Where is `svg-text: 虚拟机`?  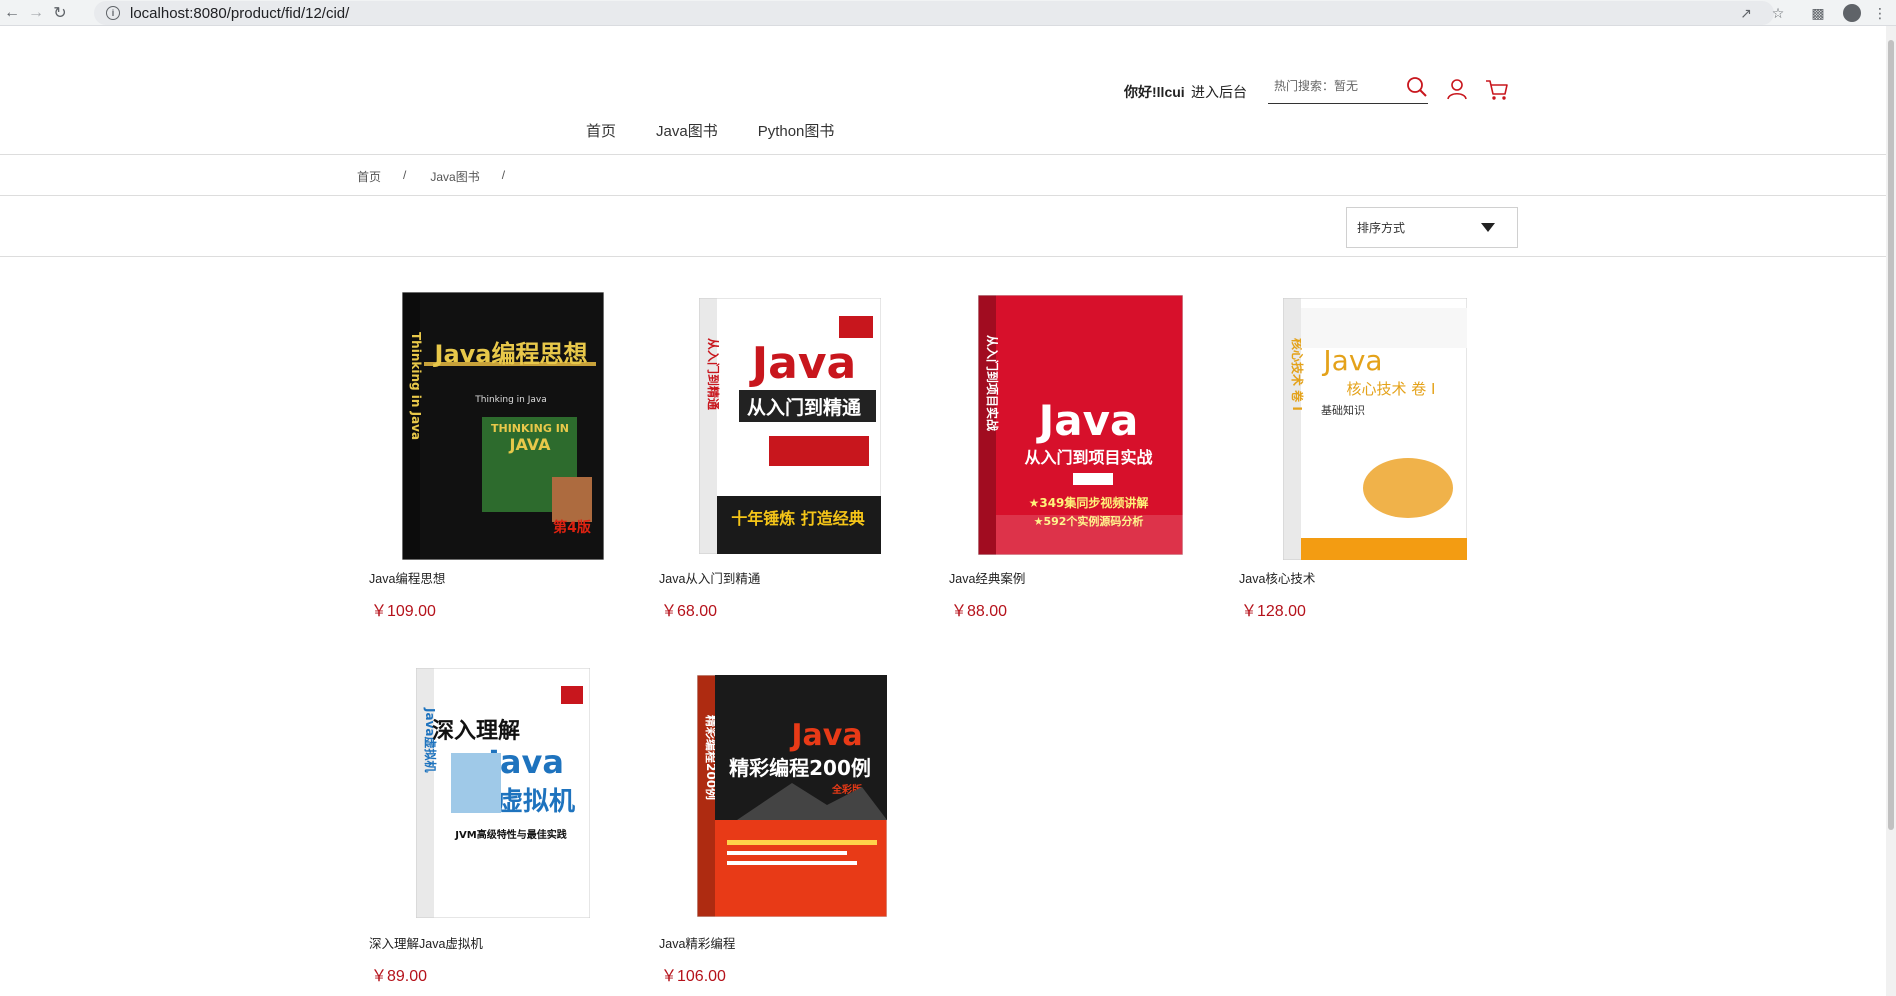
svg-text: 虚拟机 is located at coordinates (536, 802).